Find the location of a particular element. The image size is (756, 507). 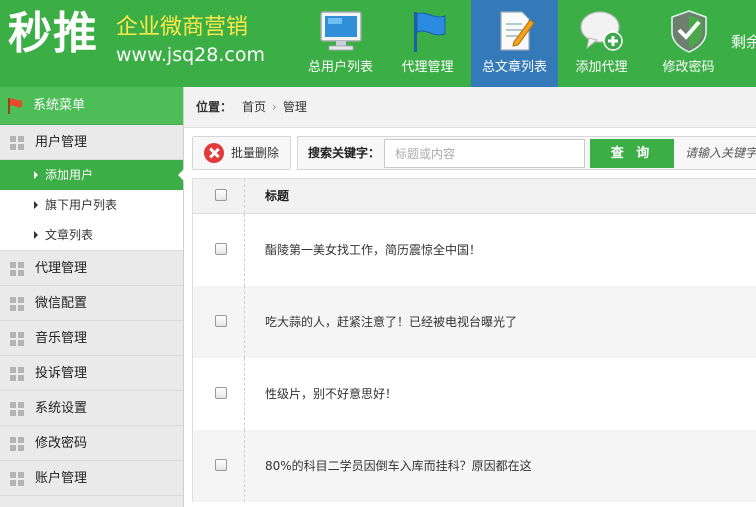

row-title: 吃大蒜的人，赶紧注意了！已经被电视台曝光了 is located at coordinates (391, 322).